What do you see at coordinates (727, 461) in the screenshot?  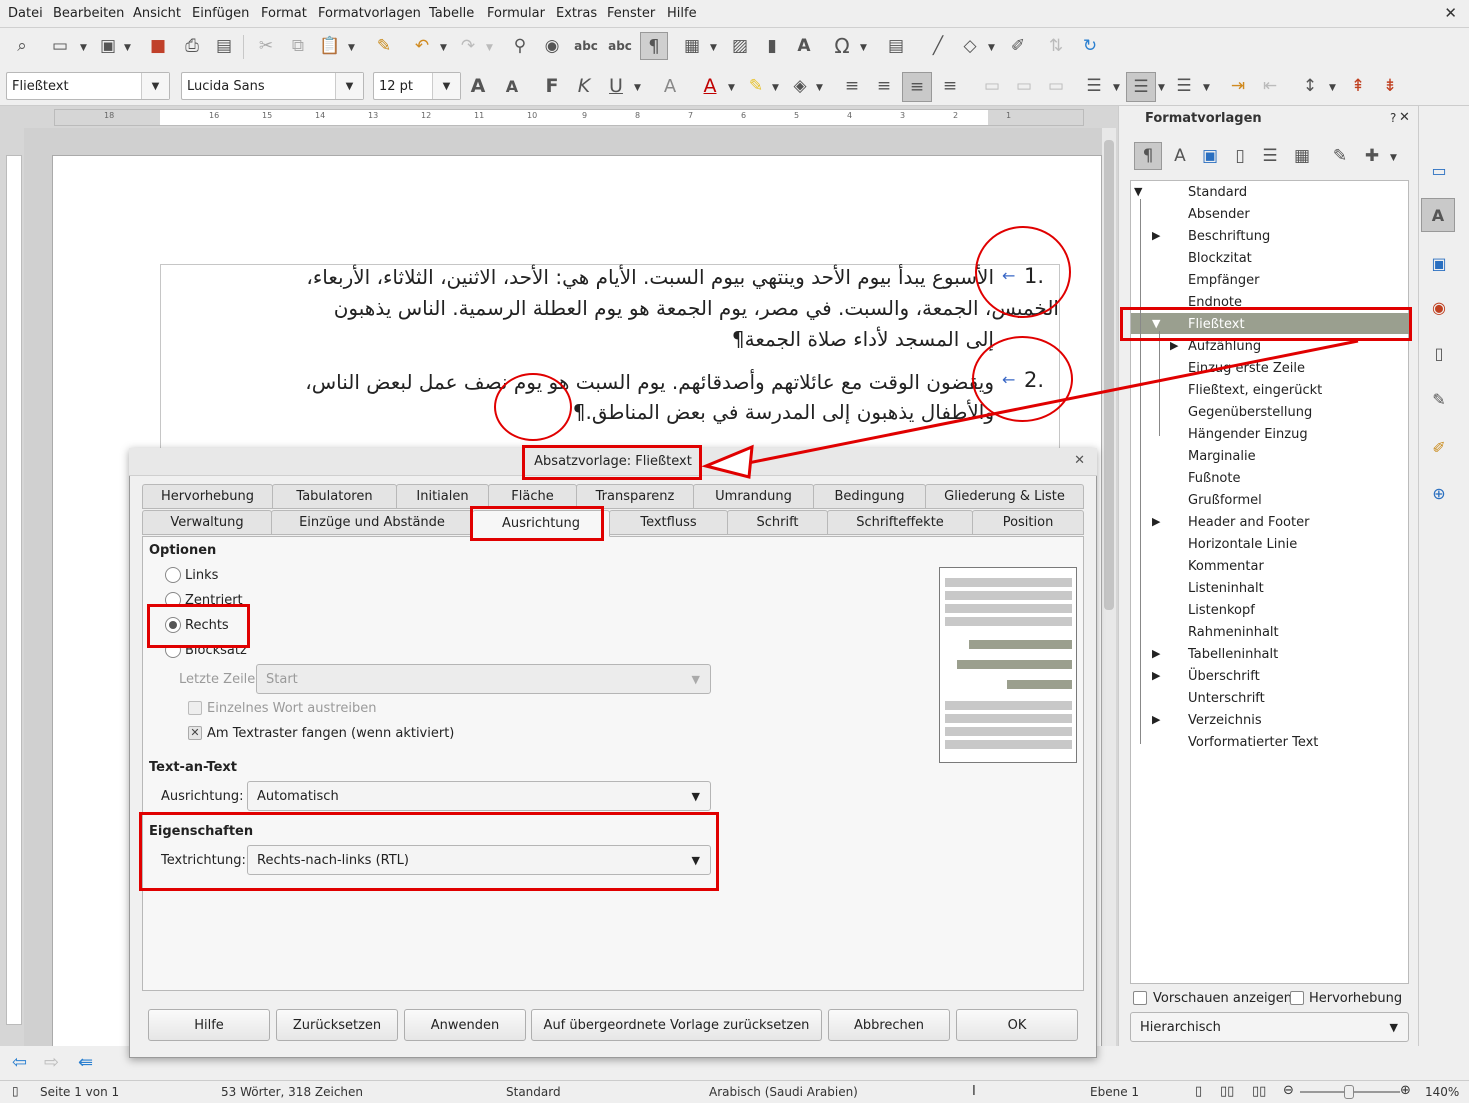 I see `annotation-arrowhead` at bounding box center [727, 461].